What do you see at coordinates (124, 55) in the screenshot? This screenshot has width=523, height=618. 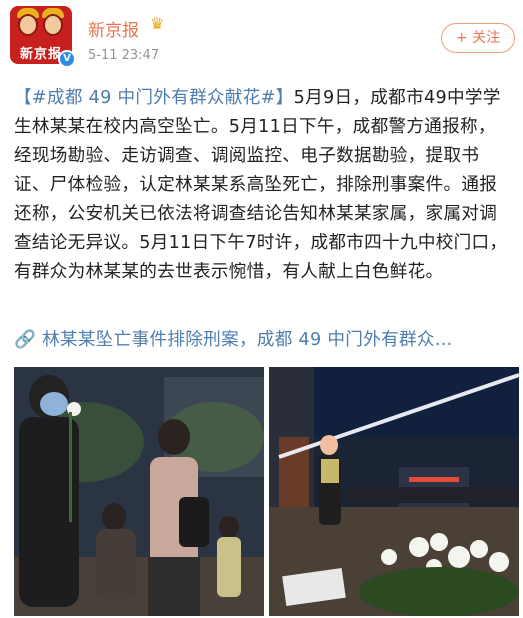 I see `post-timestamp: 5-11 23:47` at bounding box center [124, 55].